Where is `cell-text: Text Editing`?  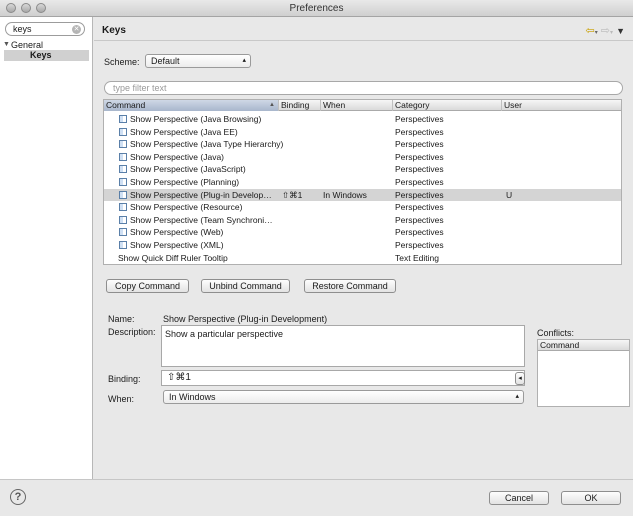 cell-text: Text Editing is located at coordinates (417, 257).